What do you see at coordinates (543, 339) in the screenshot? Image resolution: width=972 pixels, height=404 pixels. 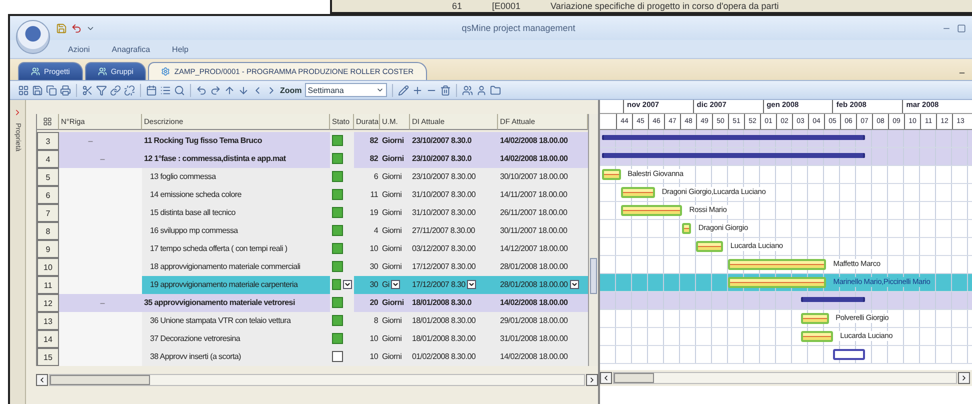 I see `table-cell: 31/01/2008 18.00.00` at bounding box center [543, 339].